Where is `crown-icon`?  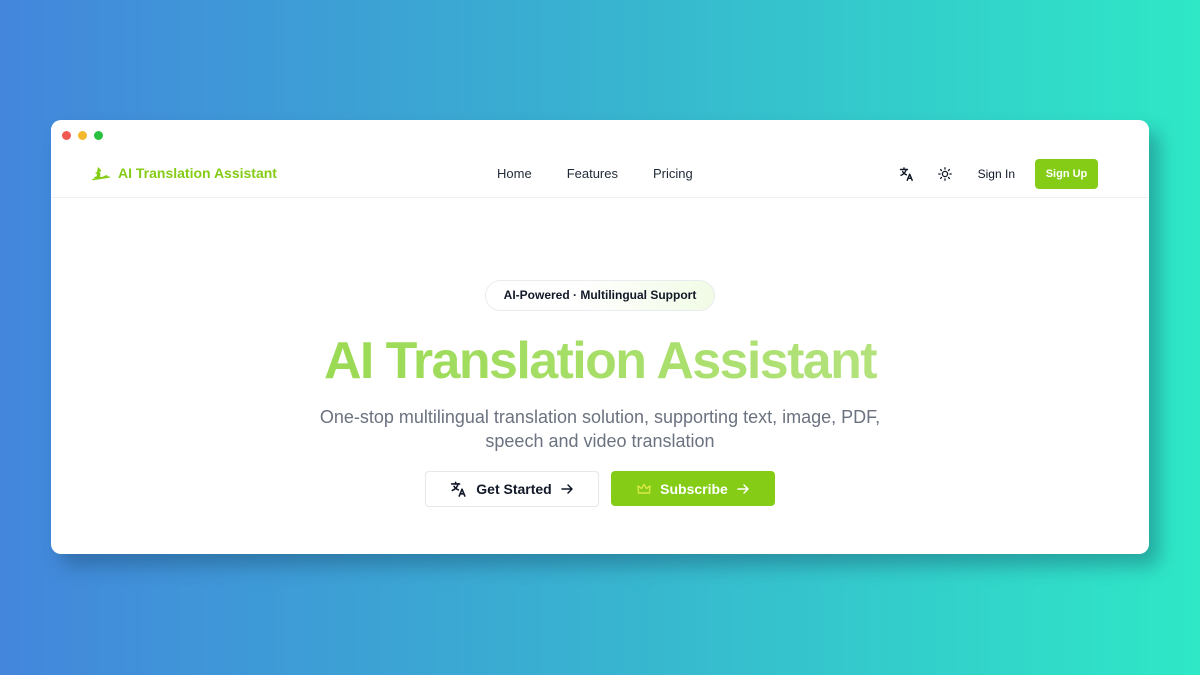 crown-icon is located at coordinates (644, 489).